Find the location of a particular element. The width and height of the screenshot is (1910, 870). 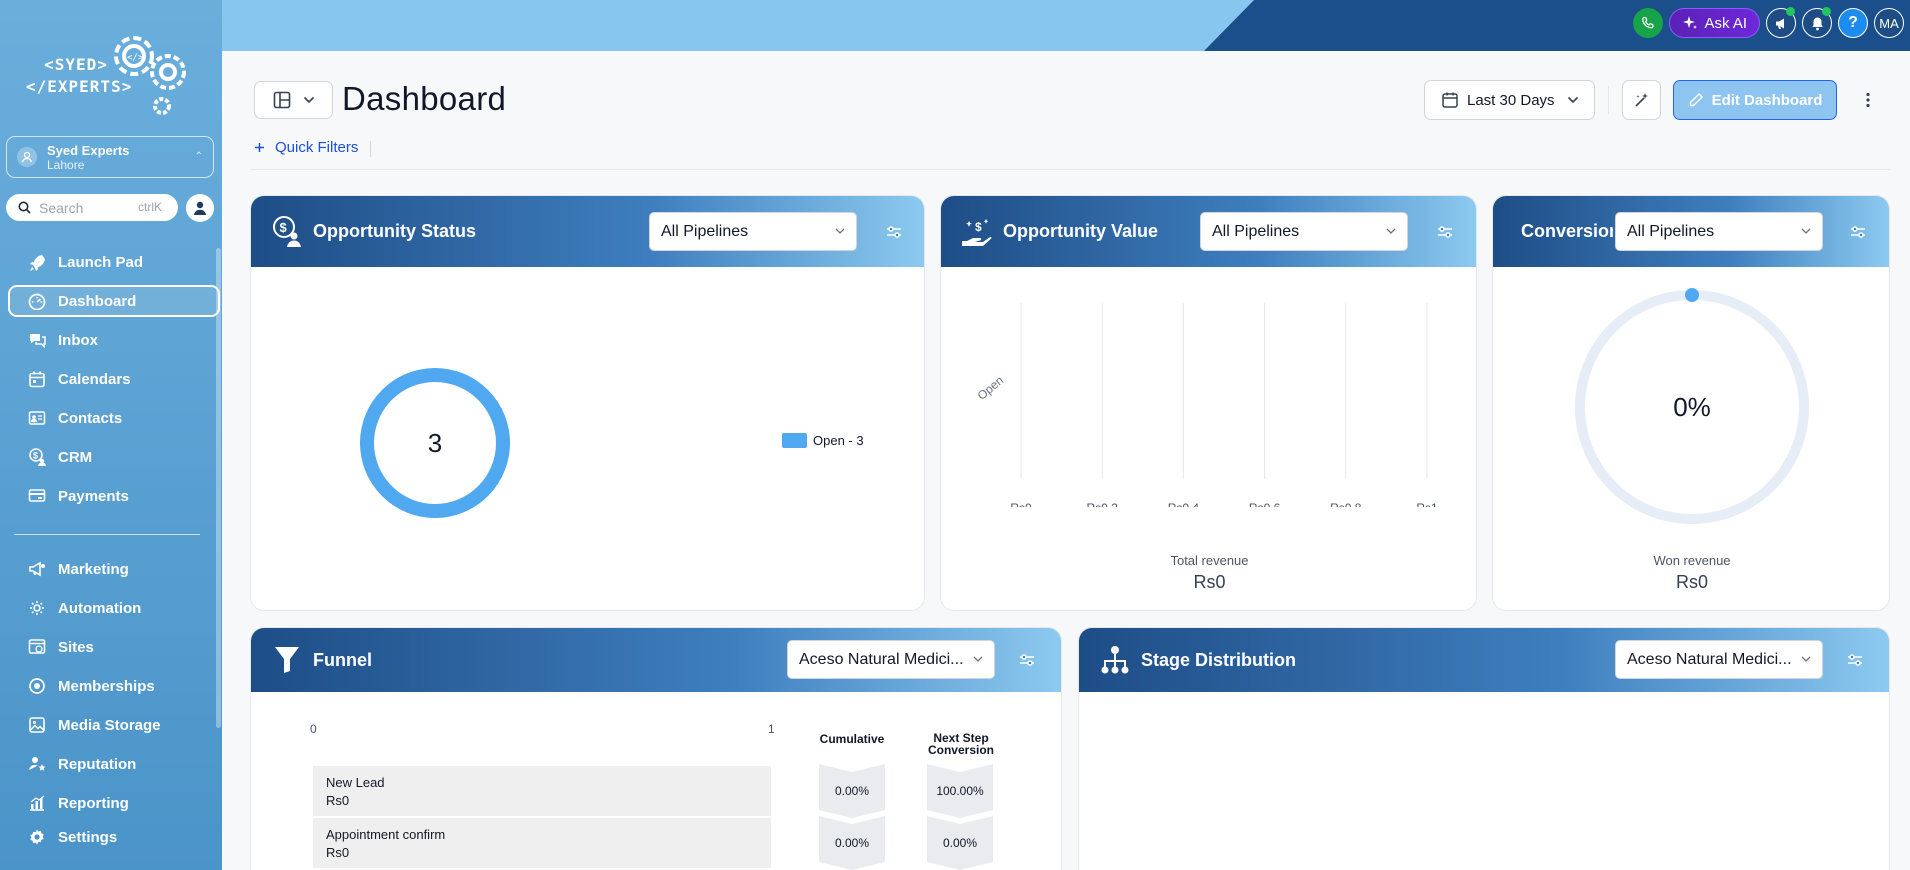

dollar-person-icon: $ is located at coordinates (287, 231).